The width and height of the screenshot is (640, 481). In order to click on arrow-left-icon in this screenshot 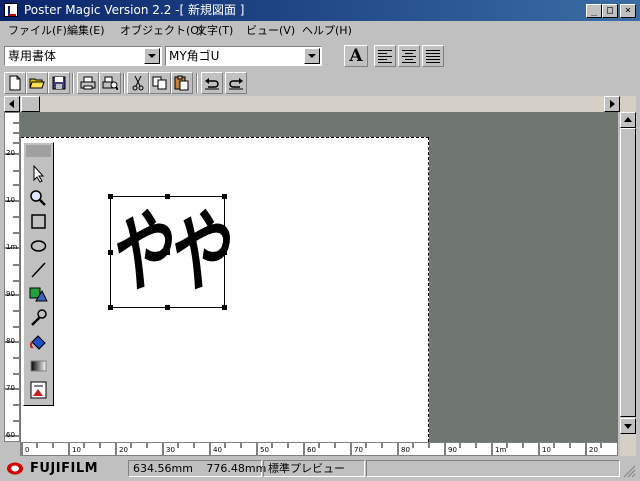, I will do `click(11, 104)`.